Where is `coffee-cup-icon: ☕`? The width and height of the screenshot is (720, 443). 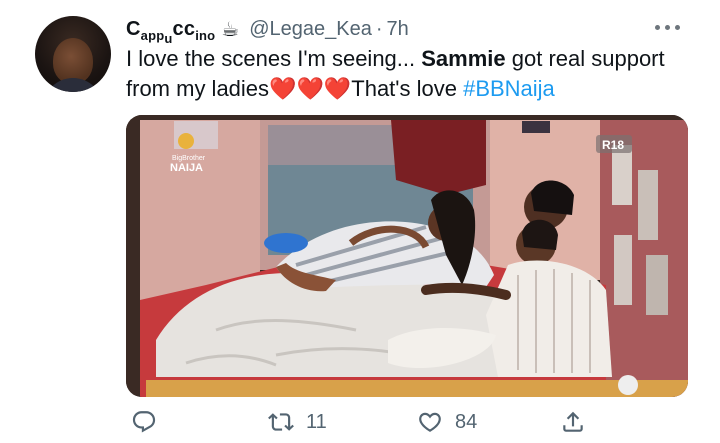 coffee-cup-icon: ☕ is located at coordinates (230, 29).